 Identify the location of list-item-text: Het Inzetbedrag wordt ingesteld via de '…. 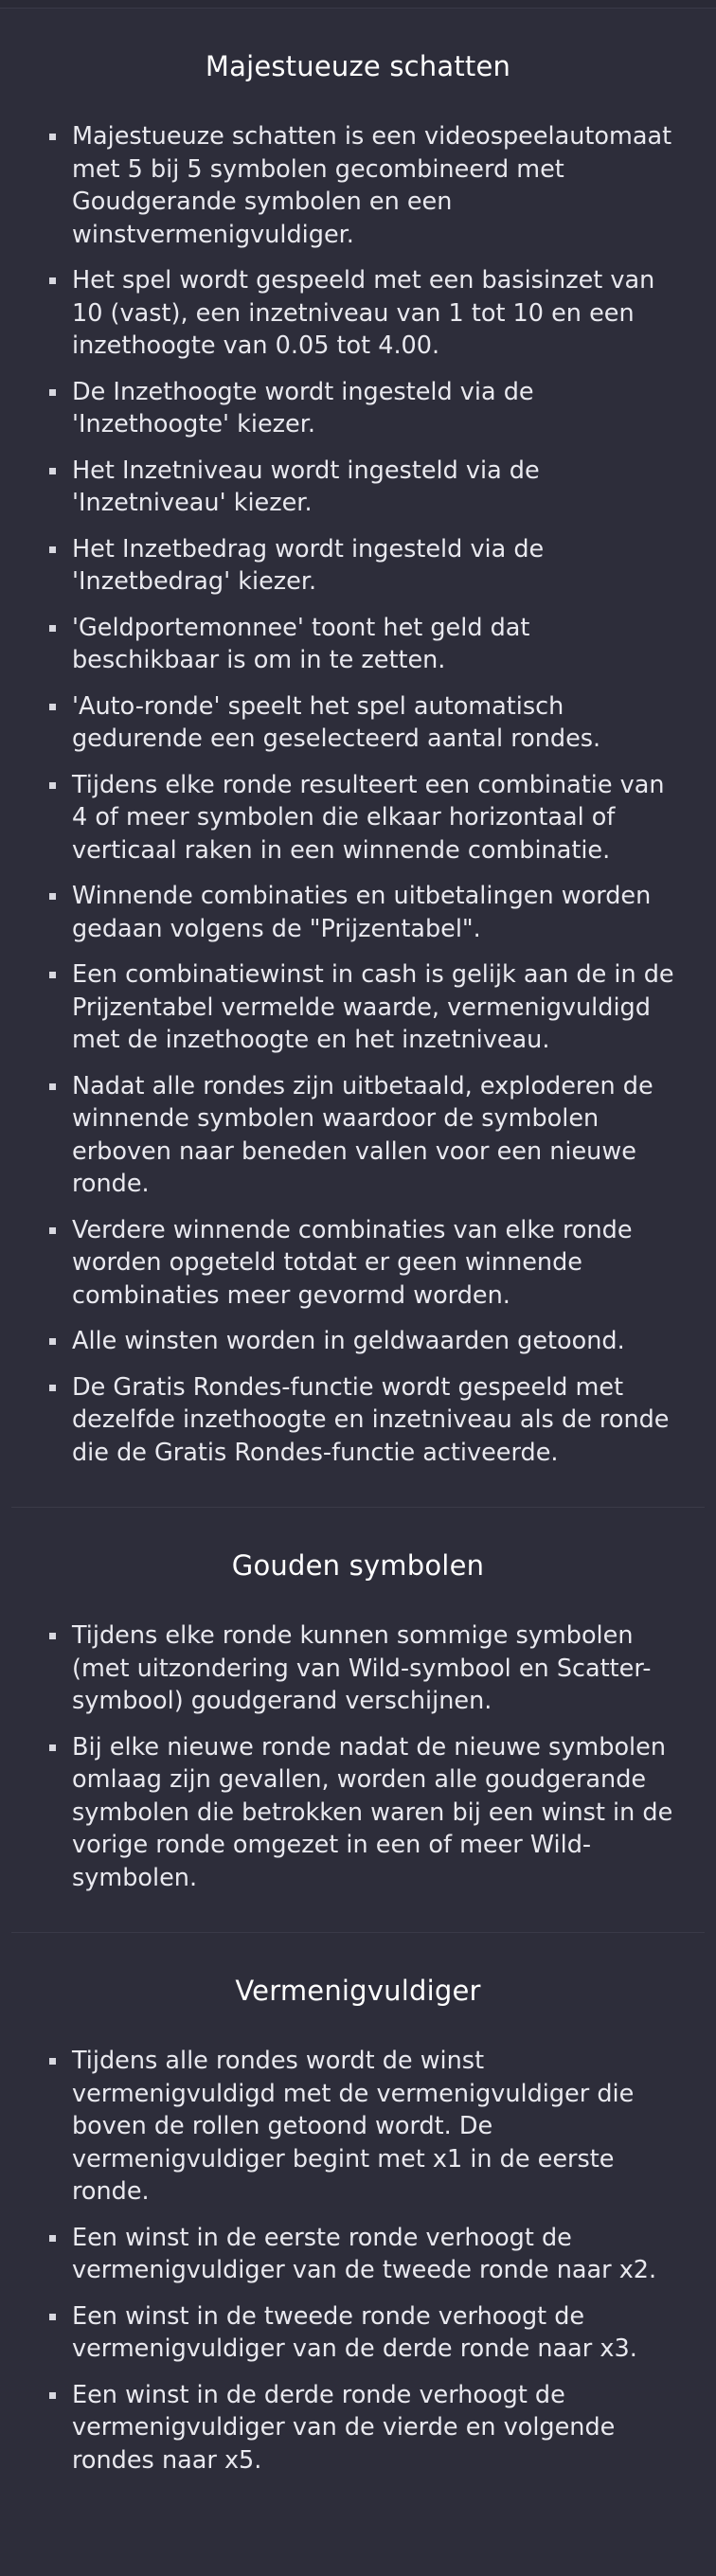
(308, 565).